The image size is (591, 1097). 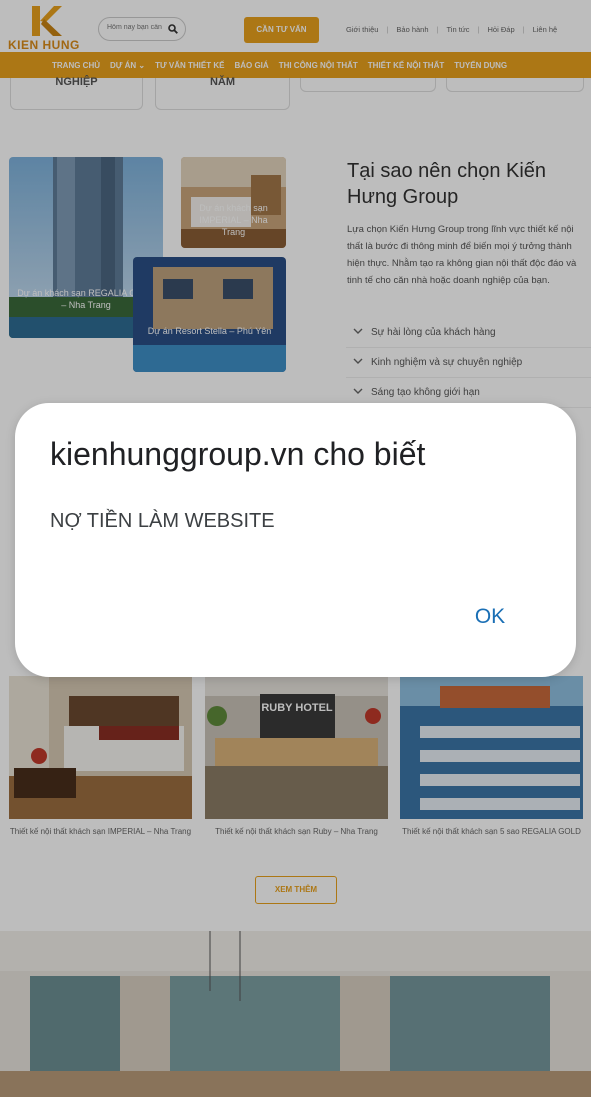 I want to click on ok-button: OK, so click(x=490, y=617).